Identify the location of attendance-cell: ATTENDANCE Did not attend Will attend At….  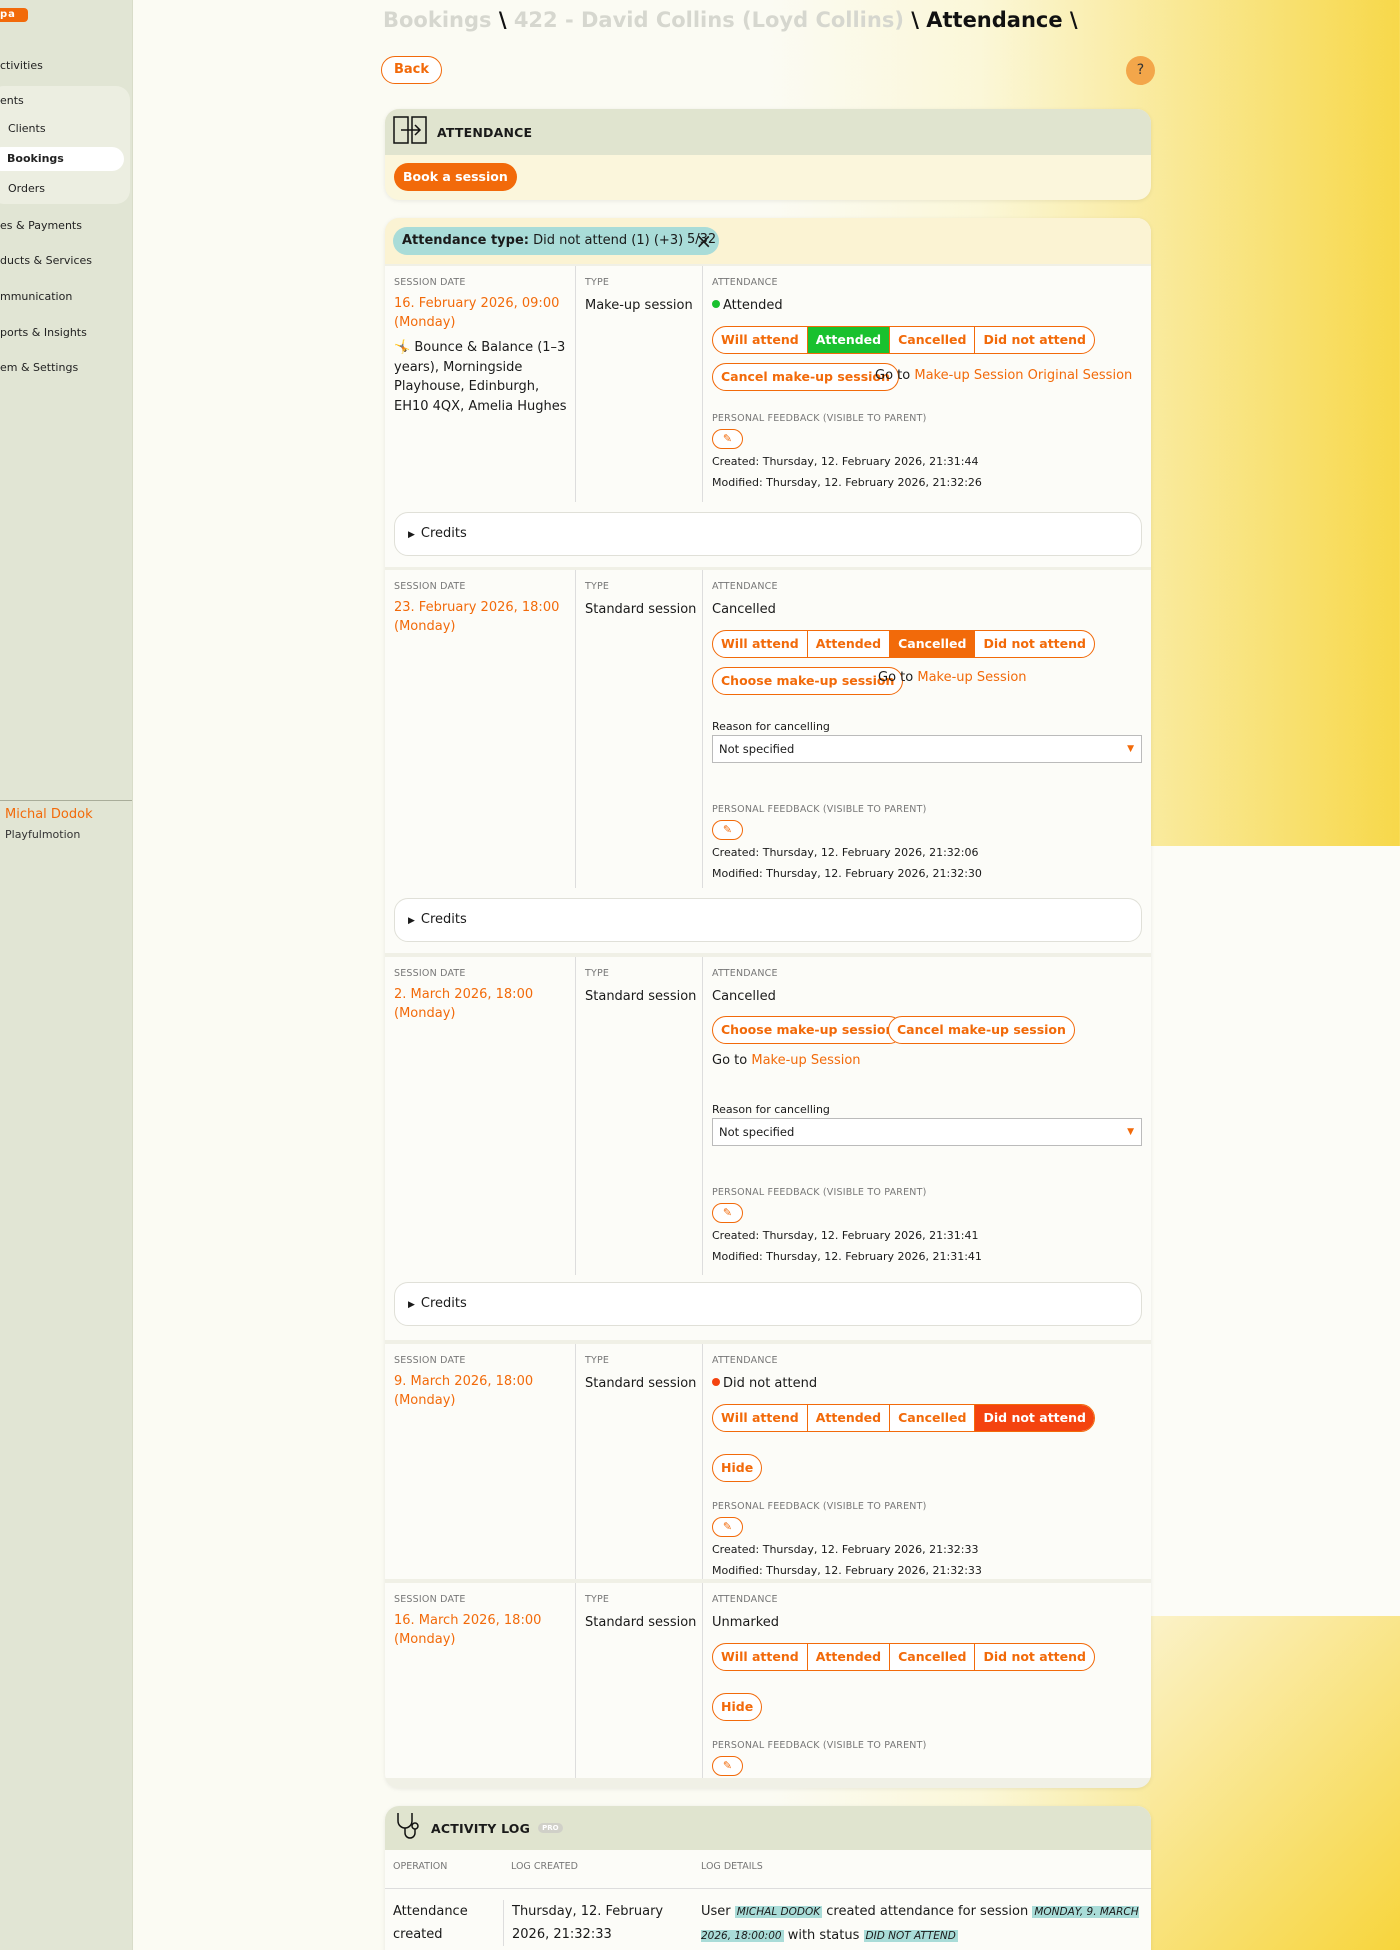
(927, 1461).